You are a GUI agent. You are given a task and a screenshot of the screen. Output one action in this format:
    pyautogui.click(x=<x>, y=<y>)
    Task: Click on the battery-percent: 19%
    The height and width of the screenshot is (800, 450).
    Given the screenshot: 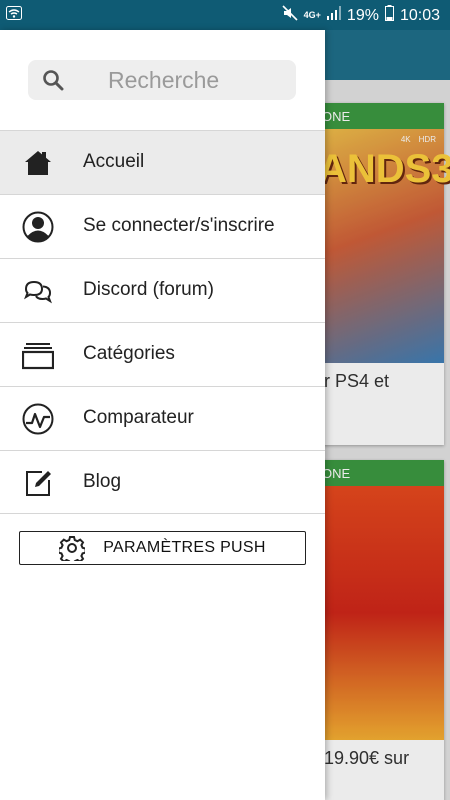 What is the action you would take?
    pyautogui.click(x=362, y=15)
    